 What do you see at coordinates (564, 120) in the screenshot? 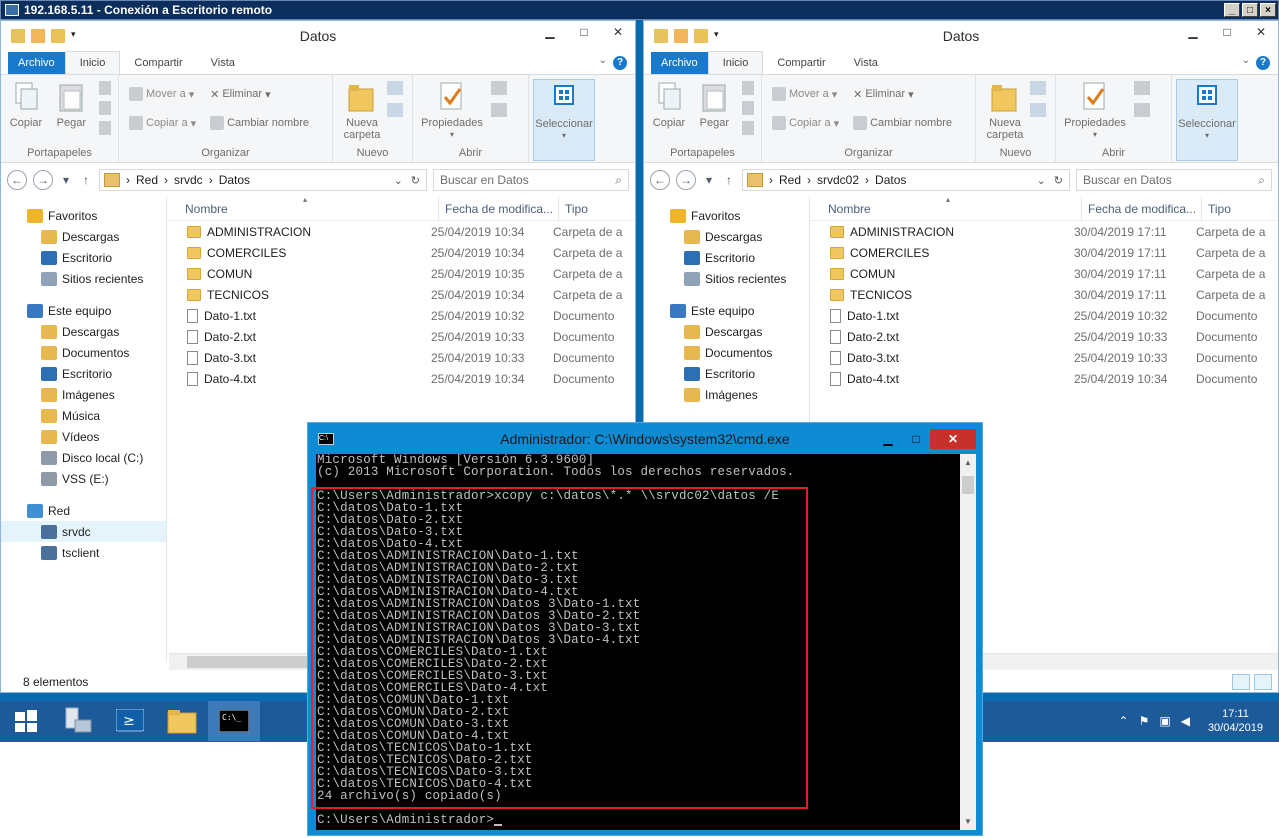
I see `select-button: Seleccionar ▾` at bounding box center [564, 120].